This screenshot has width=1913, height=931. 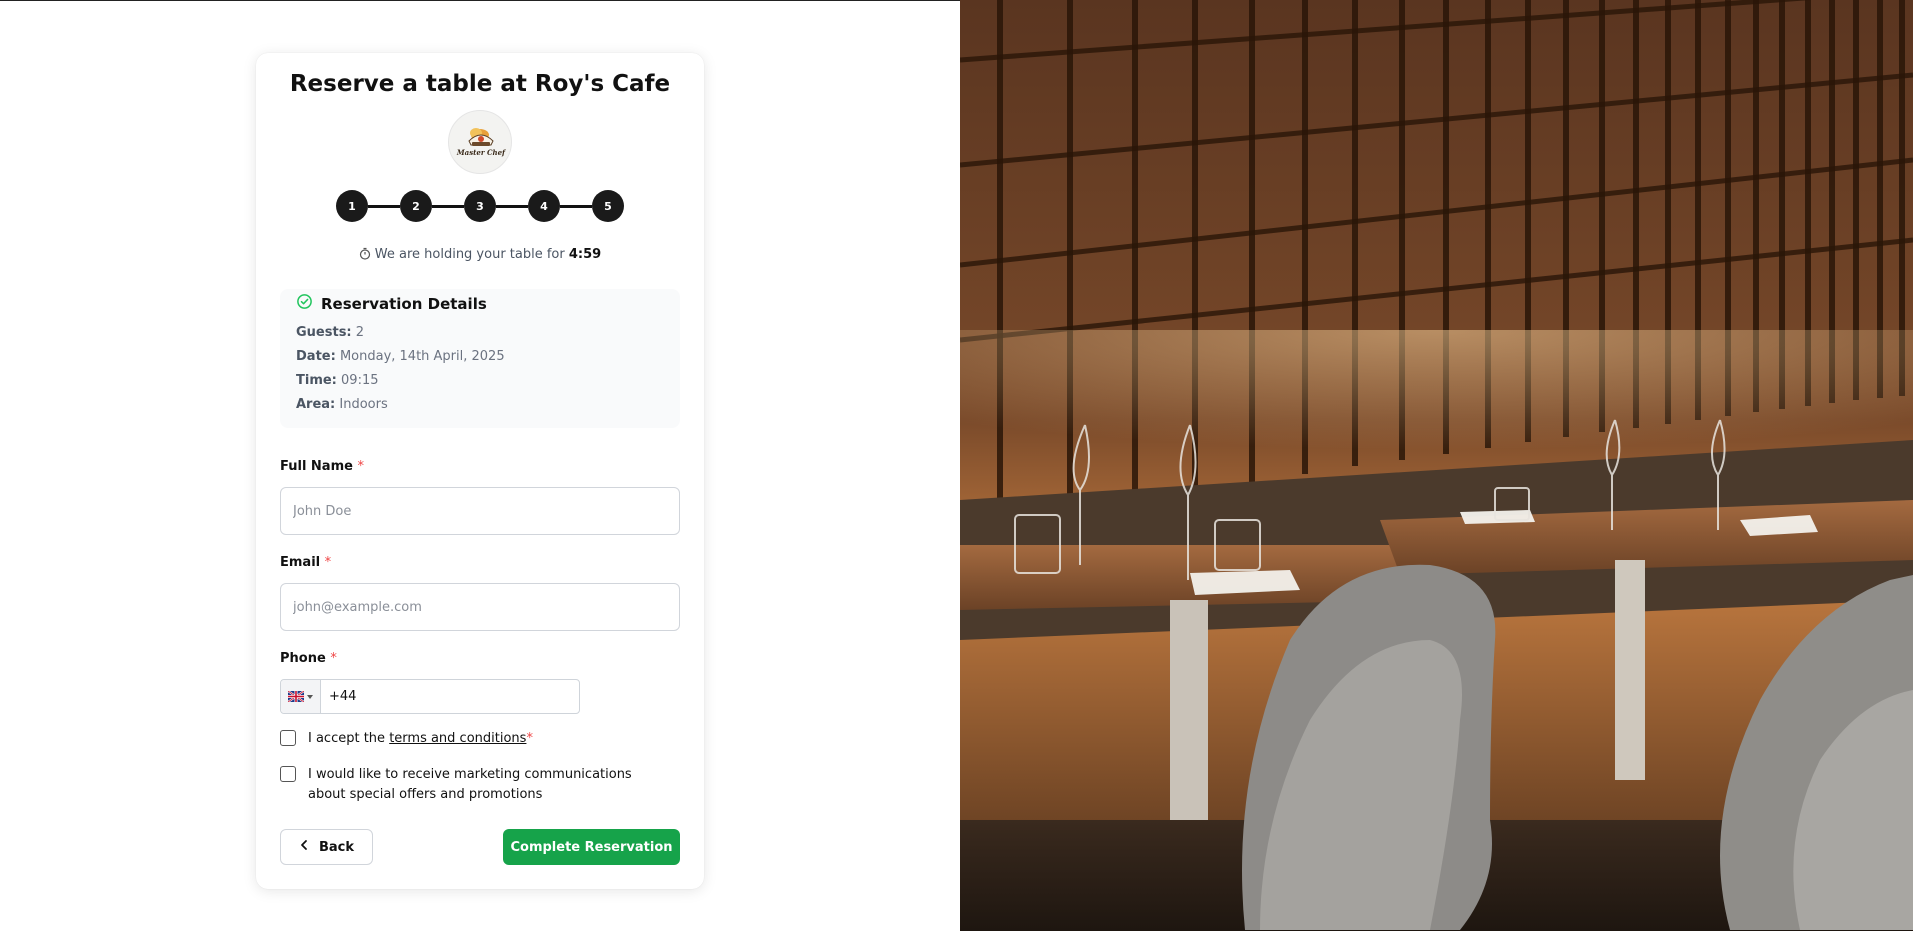 What do you see at coordinates (480, 142) in the screenshot?
I see `chef-logo-icon: Master Chef` at bounding box center [480, 142].